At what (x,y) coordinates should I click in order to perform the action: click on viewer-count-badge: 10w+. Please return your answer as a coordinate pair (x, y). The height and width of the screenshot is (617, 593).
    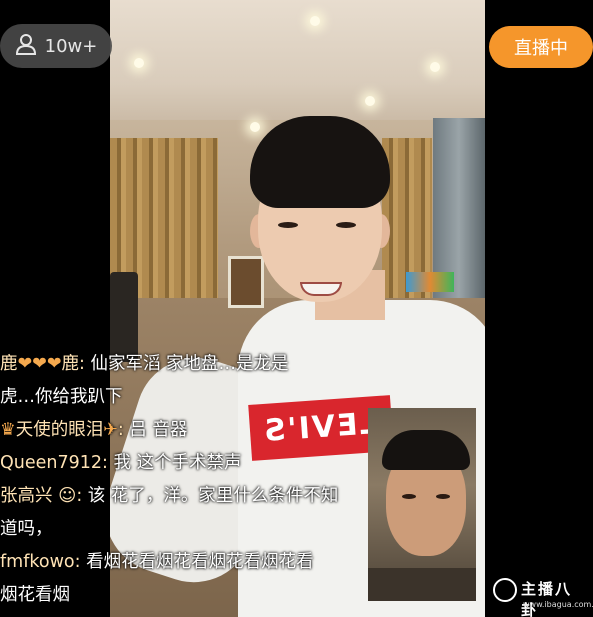
    Looking at the image, I should click on (56, 46).